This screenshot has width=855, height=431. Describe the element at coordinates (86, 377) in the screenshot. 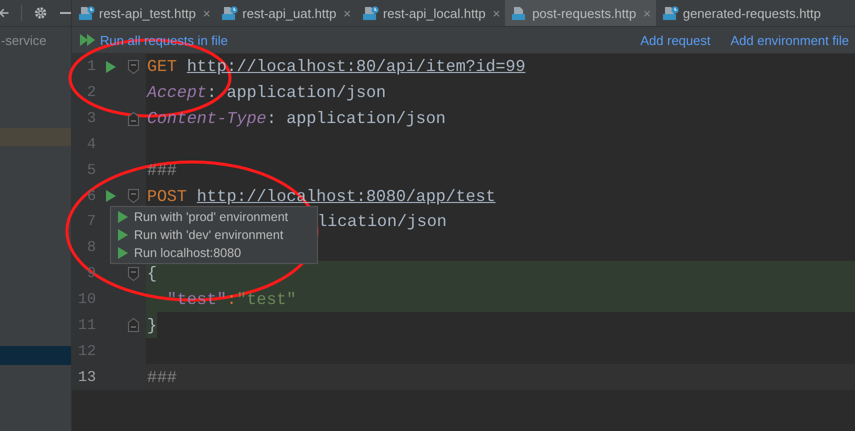

I see `line-number: 13` at that location.